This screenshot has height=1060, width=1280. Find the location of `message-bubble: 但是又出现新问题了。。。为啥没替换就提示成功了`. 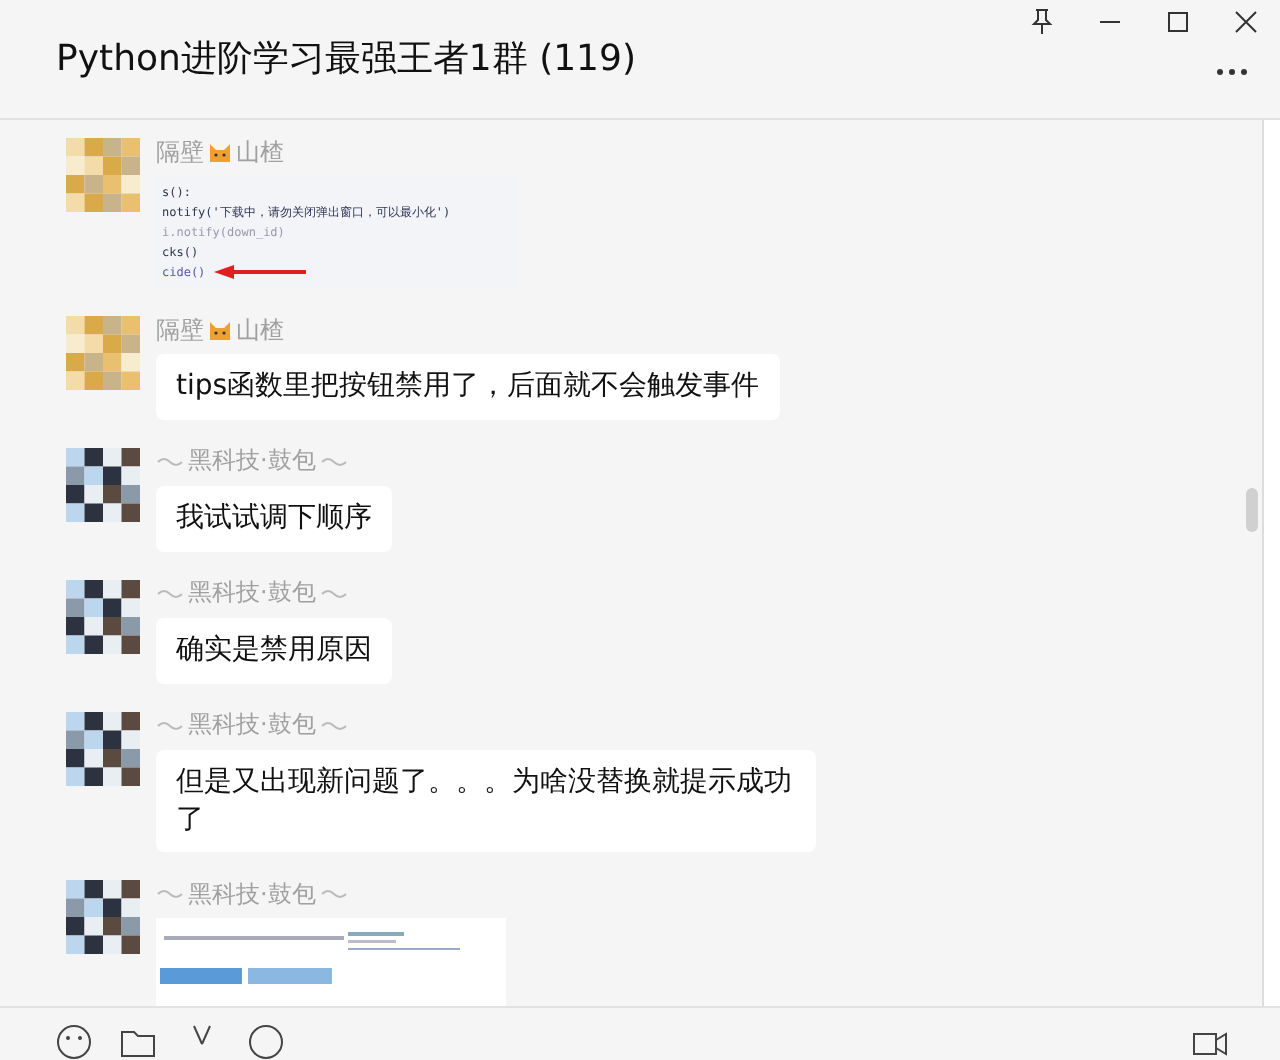

message-bubble: 但是又出现新问题了。。。为啥没替换就提示成功了 is located at coordinates (486, 801).